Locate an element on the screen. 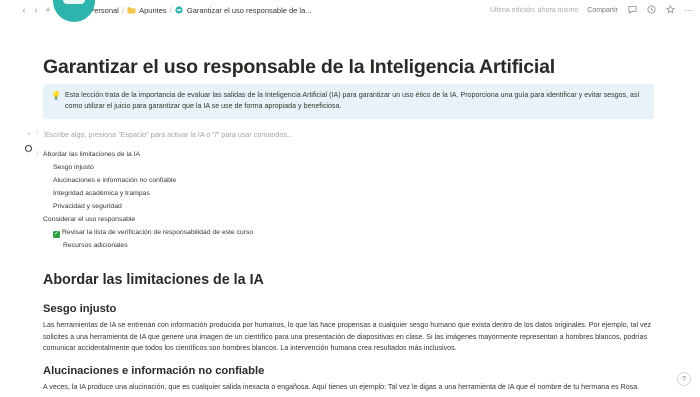 The image size is (700, 397). drag-handle-icon: ⋮⋮ is located at coordinates (41, 134).